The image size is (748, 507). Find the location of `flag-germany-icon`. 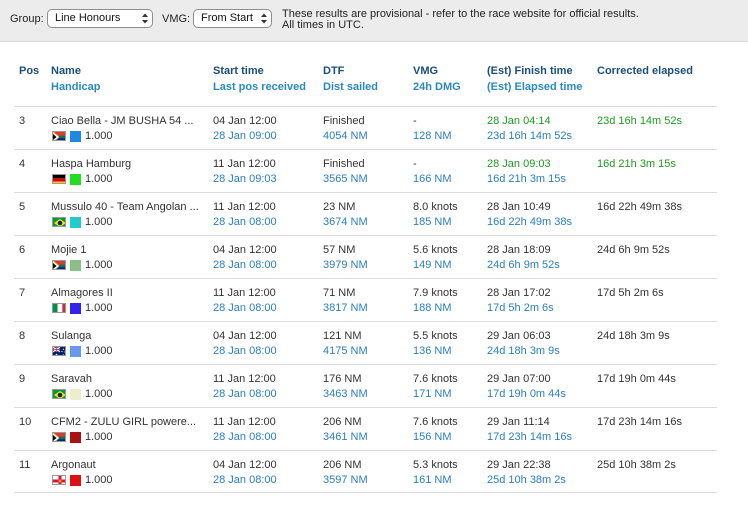

flag-germany-icon is located at coordinates (59, 179).